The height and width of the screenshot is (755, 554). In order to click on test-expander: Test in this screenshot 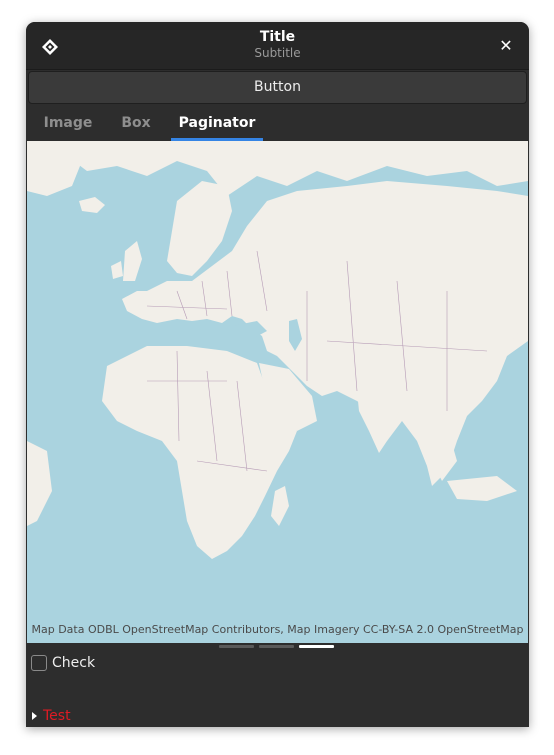, I will do `click(51, 716)`.